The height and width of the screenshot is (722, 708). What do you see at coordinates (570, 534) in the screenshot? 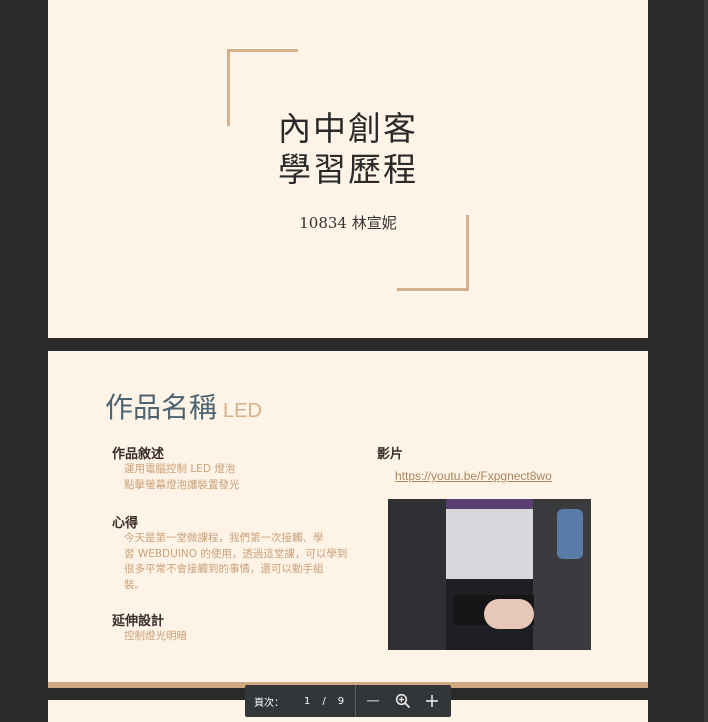
I see `video-person` at bounding box center [570, 534].